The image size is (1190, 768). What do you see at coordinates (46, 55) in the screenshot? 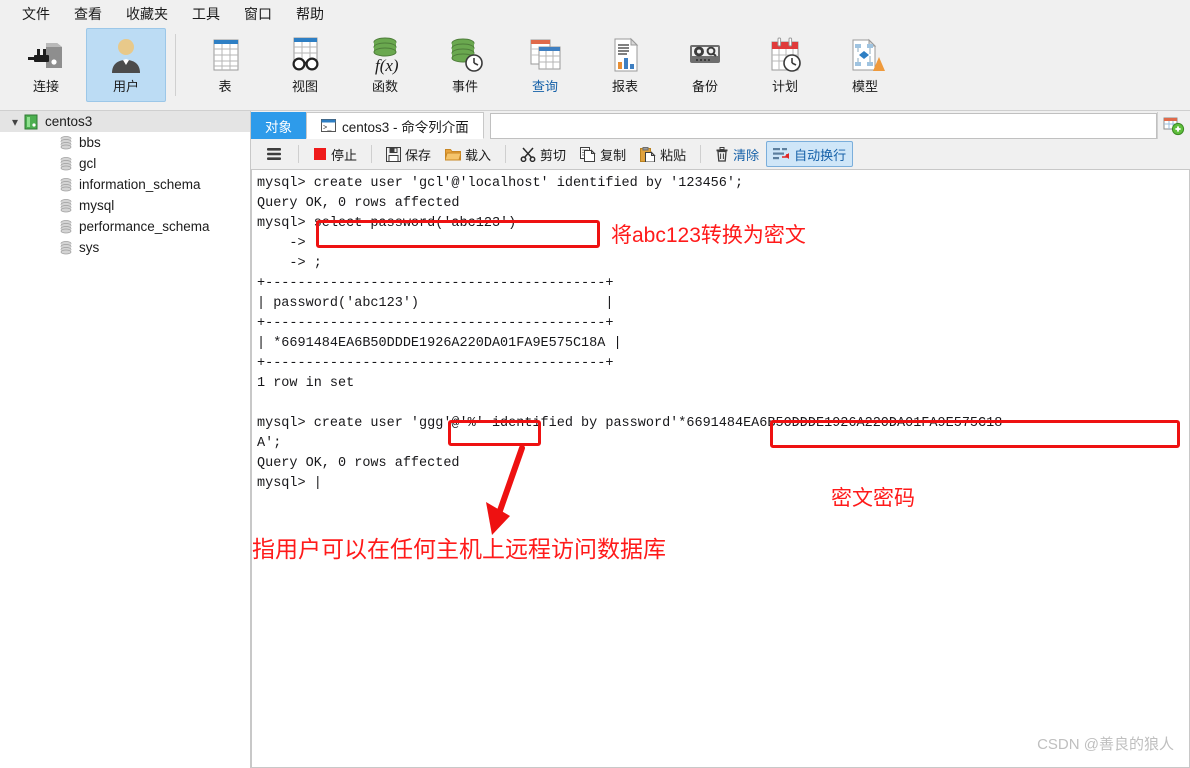
I see `connection-icon` at bounding box center [46, 55].